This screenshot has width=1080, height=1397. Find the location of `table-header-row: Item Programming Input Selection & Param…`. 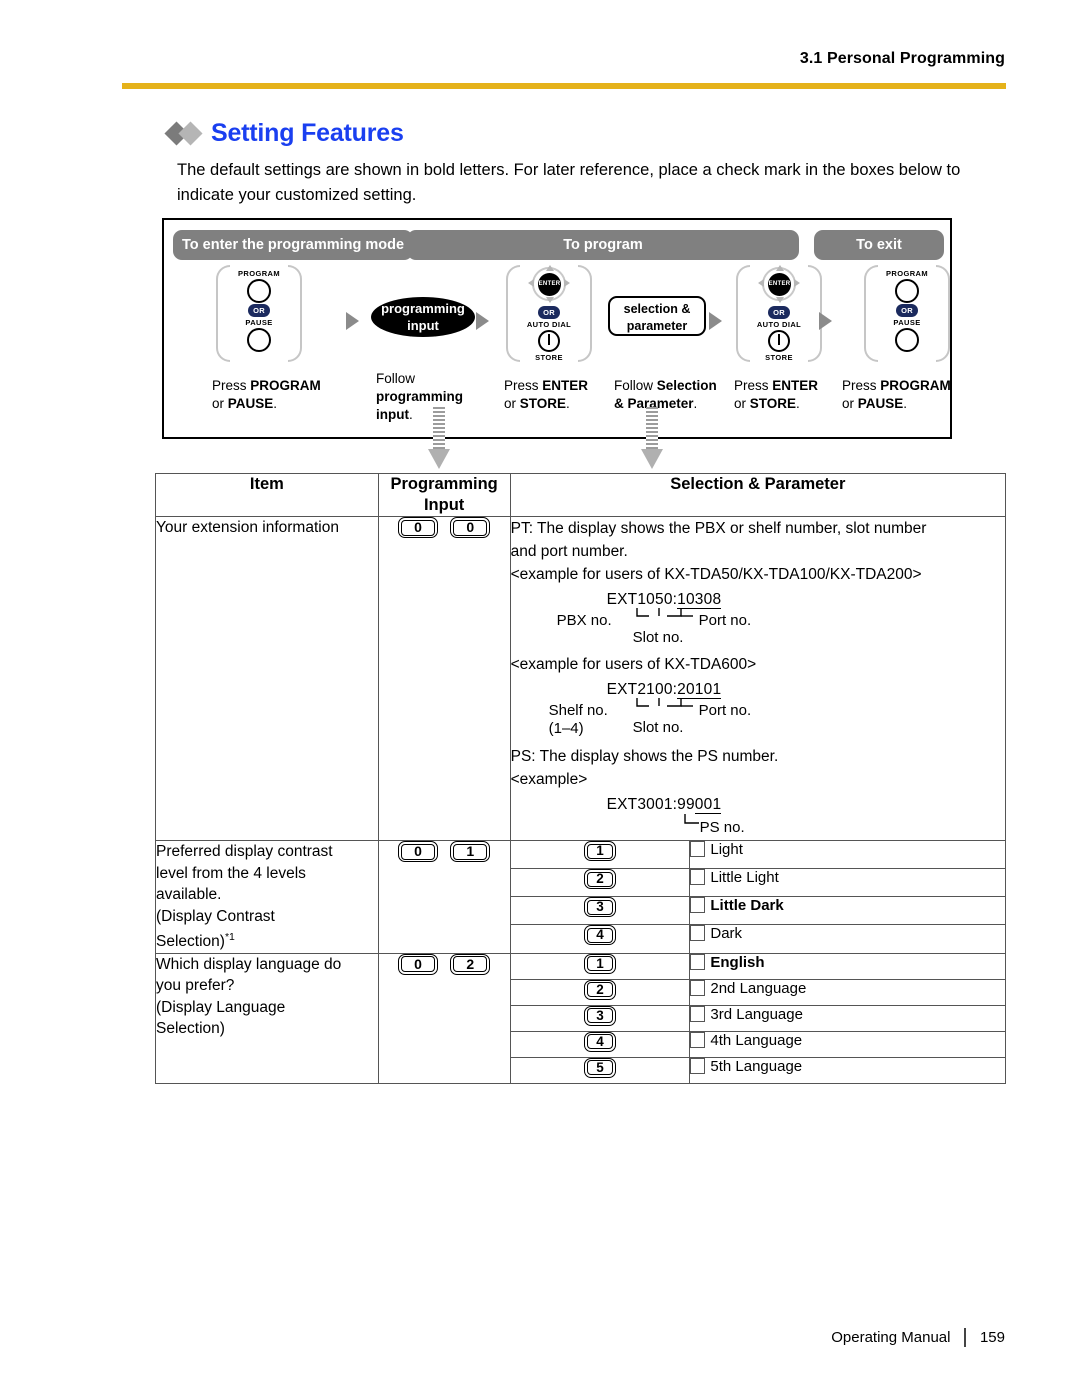

table-header-row: Item Programming Input Selection & Param… is located at coordinates (581, 495).